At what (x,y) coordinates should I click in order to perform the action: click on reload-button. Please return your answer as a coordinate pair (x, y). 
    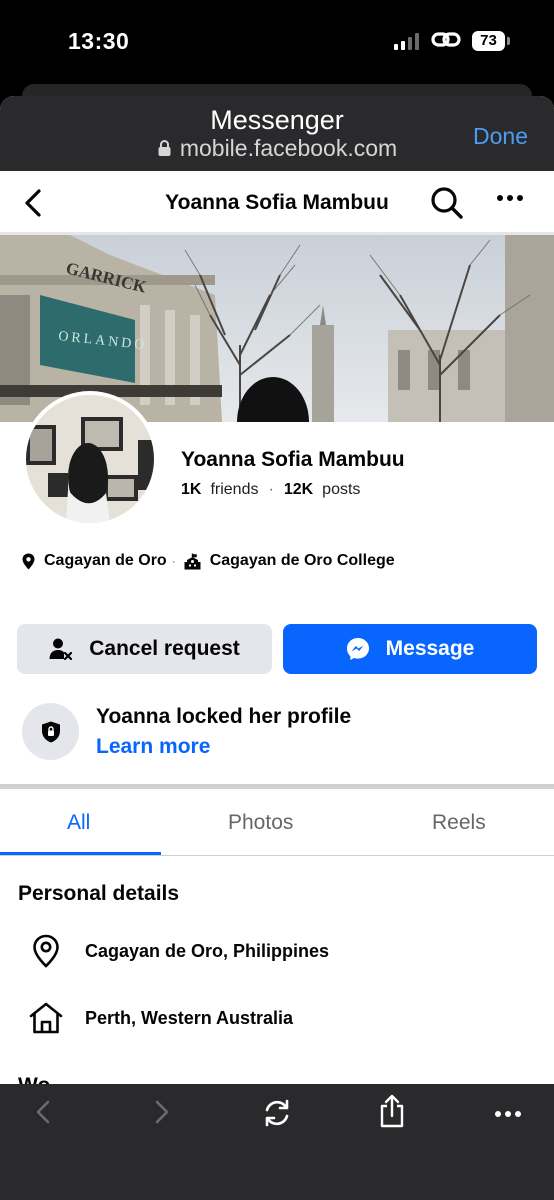
    Looking at the image, I should click on (277, 1115).